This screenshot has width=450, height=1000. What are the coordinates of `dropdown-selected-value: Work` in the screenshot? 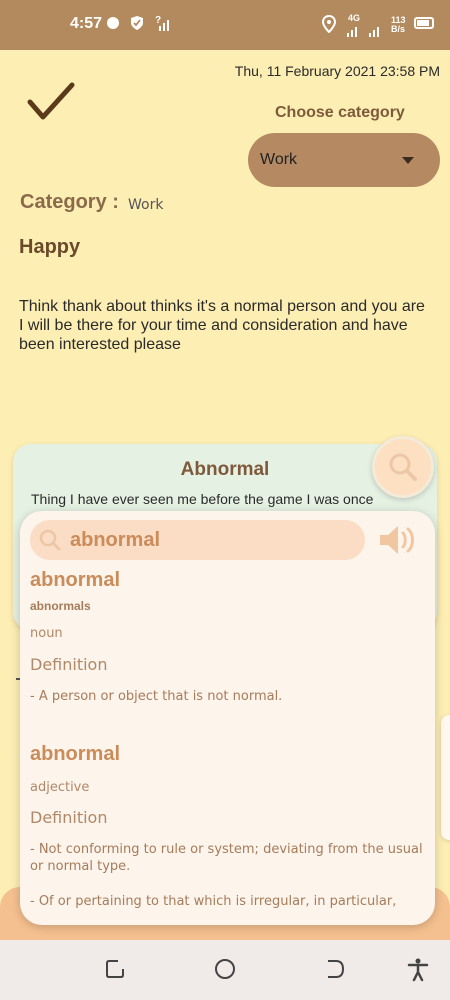 It's located at (279, 159).